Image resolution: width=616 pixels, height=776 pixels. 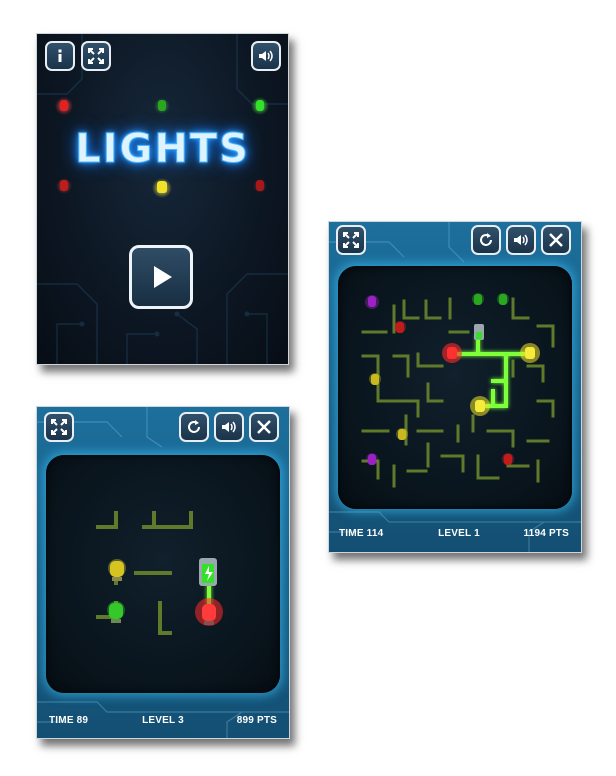 What do you see at coordinates (546, 533) in the screenshot?
I see `points-display: 1194 PTS` at bounding box center [546, 533].